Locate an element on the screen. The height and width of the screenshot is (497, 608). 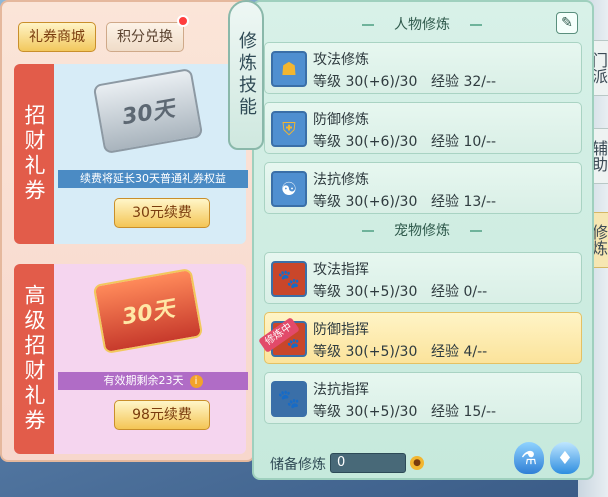
silver-ticket-icon: 30天 is located at coordinates (148, 111).